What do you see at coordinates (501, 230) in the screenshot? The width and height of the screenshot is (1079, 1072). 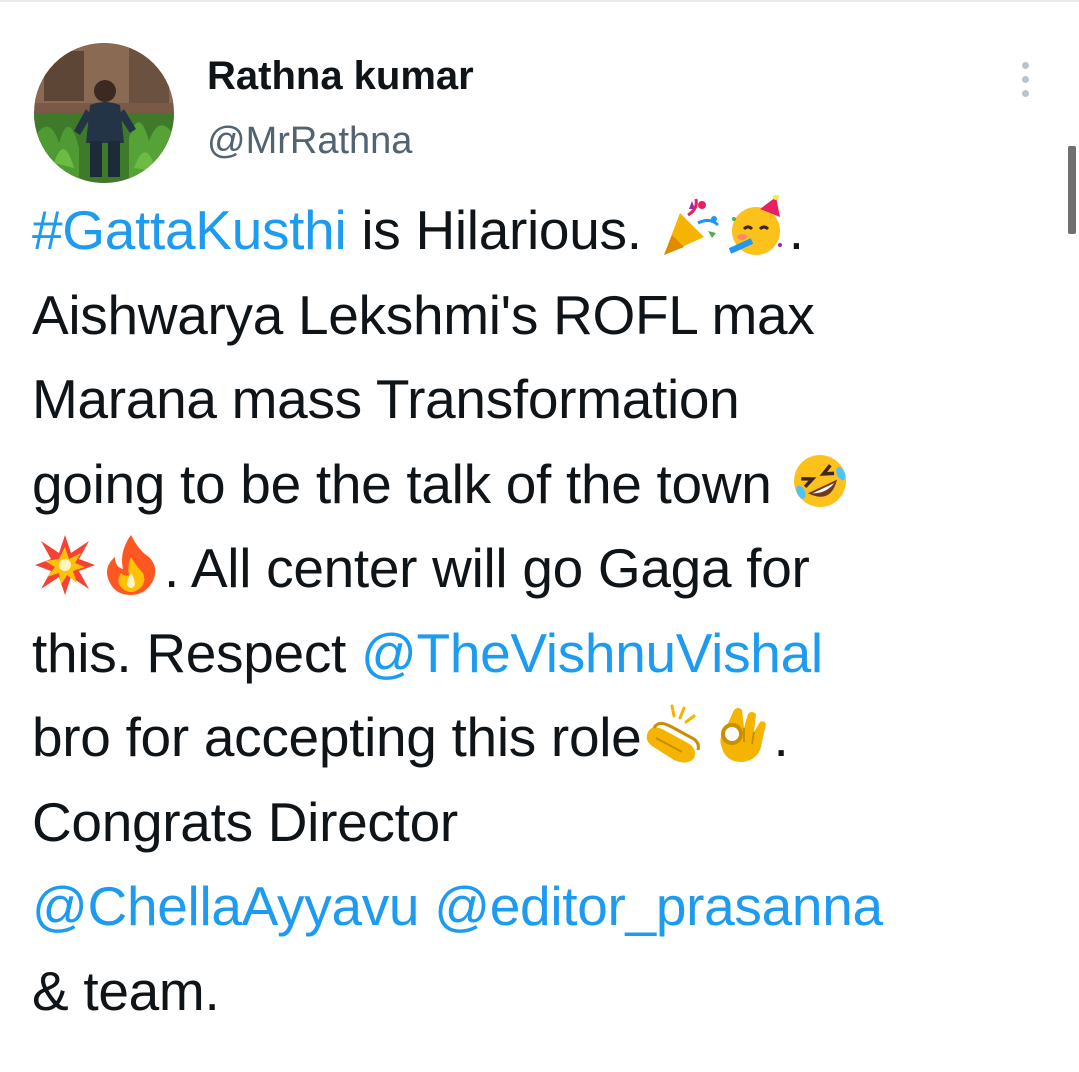 I see `tweet-text-segment: is Hilarious.` at bounding box center [501, 230].